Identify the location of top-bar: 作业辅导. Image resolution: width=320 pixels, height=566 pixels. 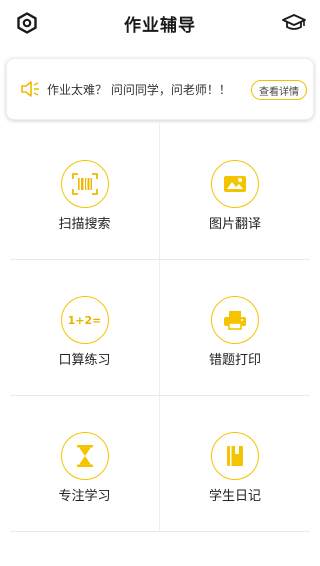
(160, 23).